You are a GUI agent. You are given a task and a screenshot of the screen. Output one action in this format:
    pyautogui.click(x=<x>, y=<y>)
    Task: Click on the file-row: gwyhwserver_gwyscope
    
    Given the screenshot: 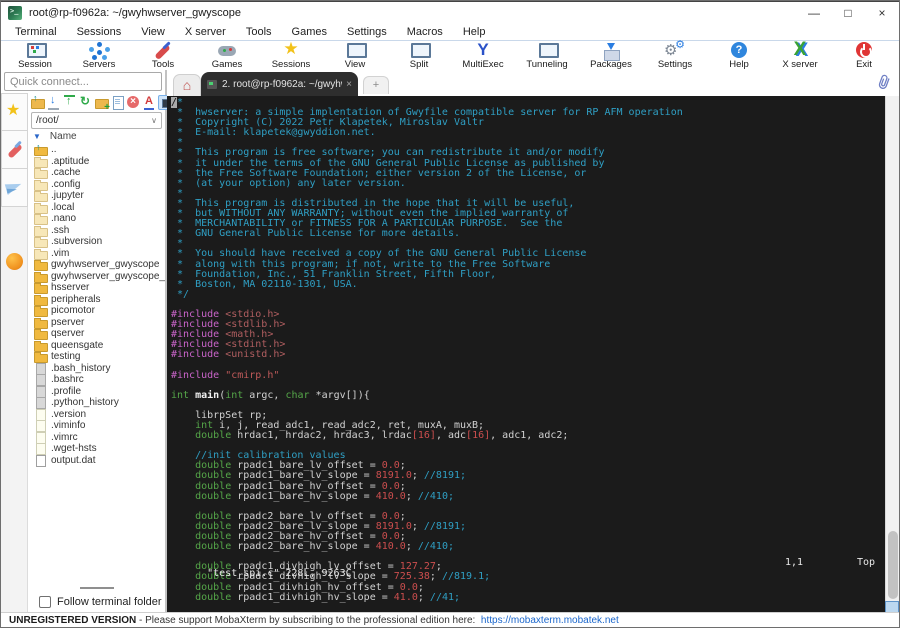 What is the action you would take?
    pyautogui.click(x=99, y=265)
    